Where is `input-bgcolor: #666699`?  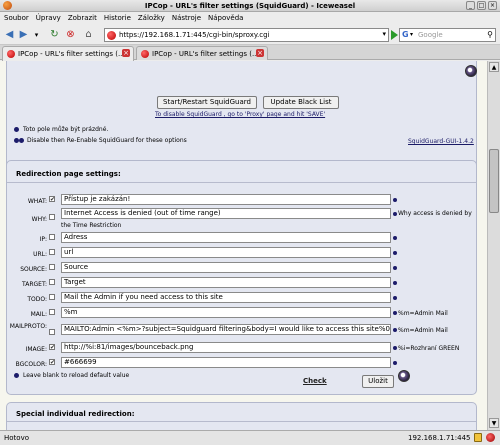 input-bgcolor: #666699 is located at coordinates (226, 362).